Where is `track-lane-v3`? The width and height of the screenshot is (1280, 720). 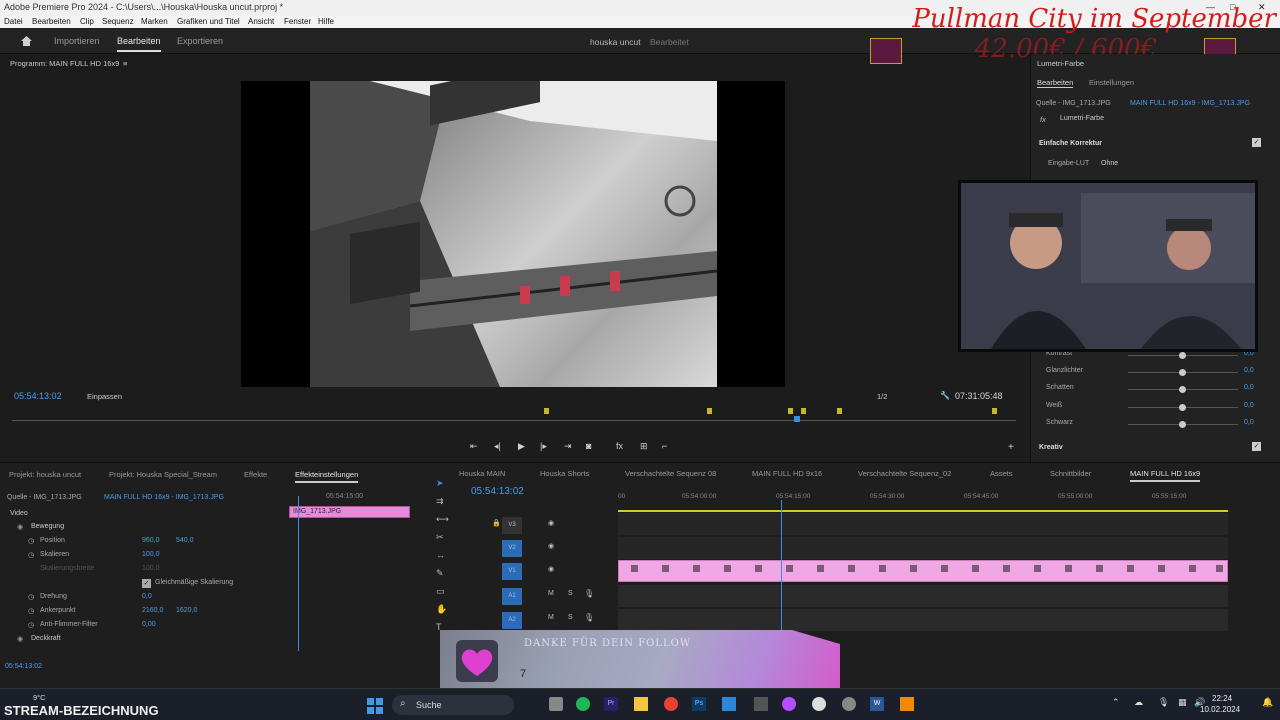
track-lane-v3 is located at coordinates (923, 524).